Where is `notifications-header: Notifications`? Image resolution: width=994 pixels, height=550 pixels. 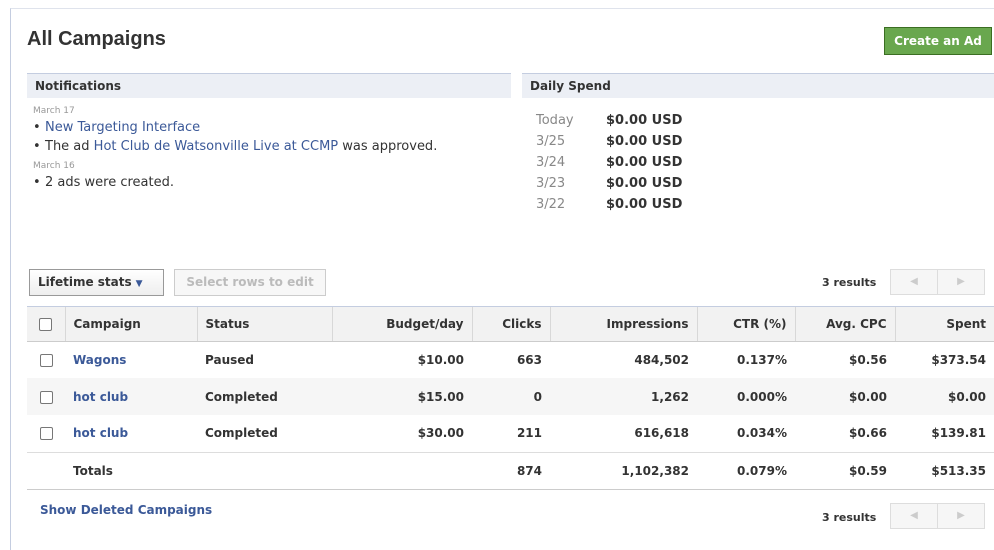 notifications-header: Notifications is located at coordinates (269, 85).